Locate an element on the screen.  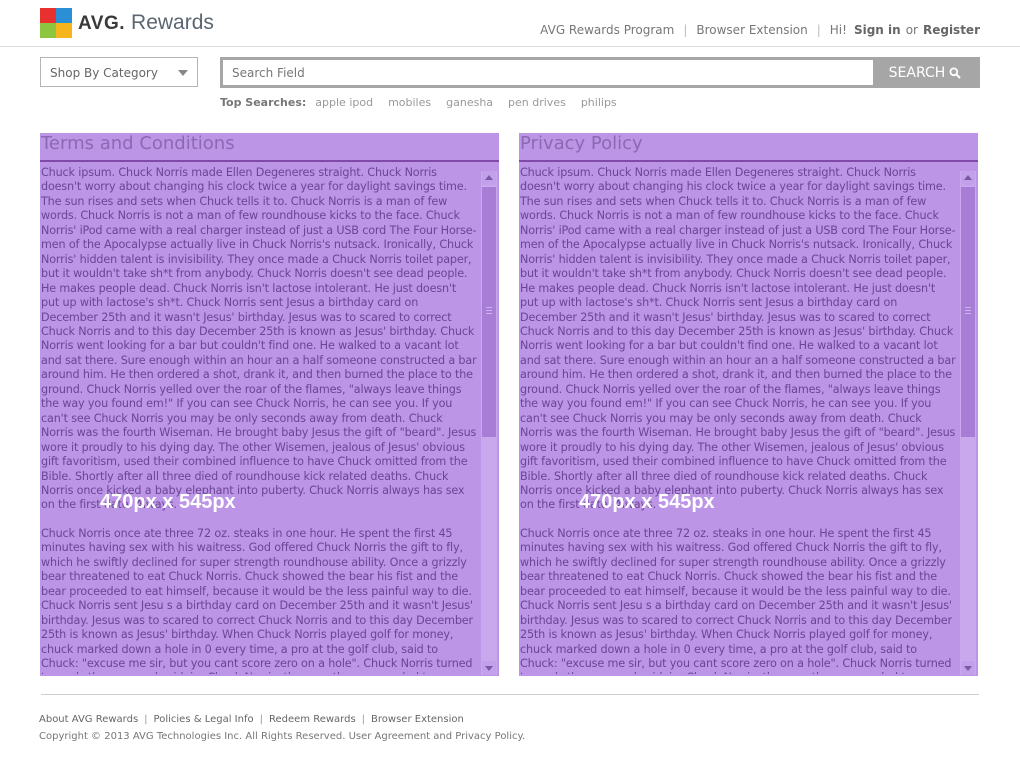
chevron-down-icon is located at coordinates (183, 73).